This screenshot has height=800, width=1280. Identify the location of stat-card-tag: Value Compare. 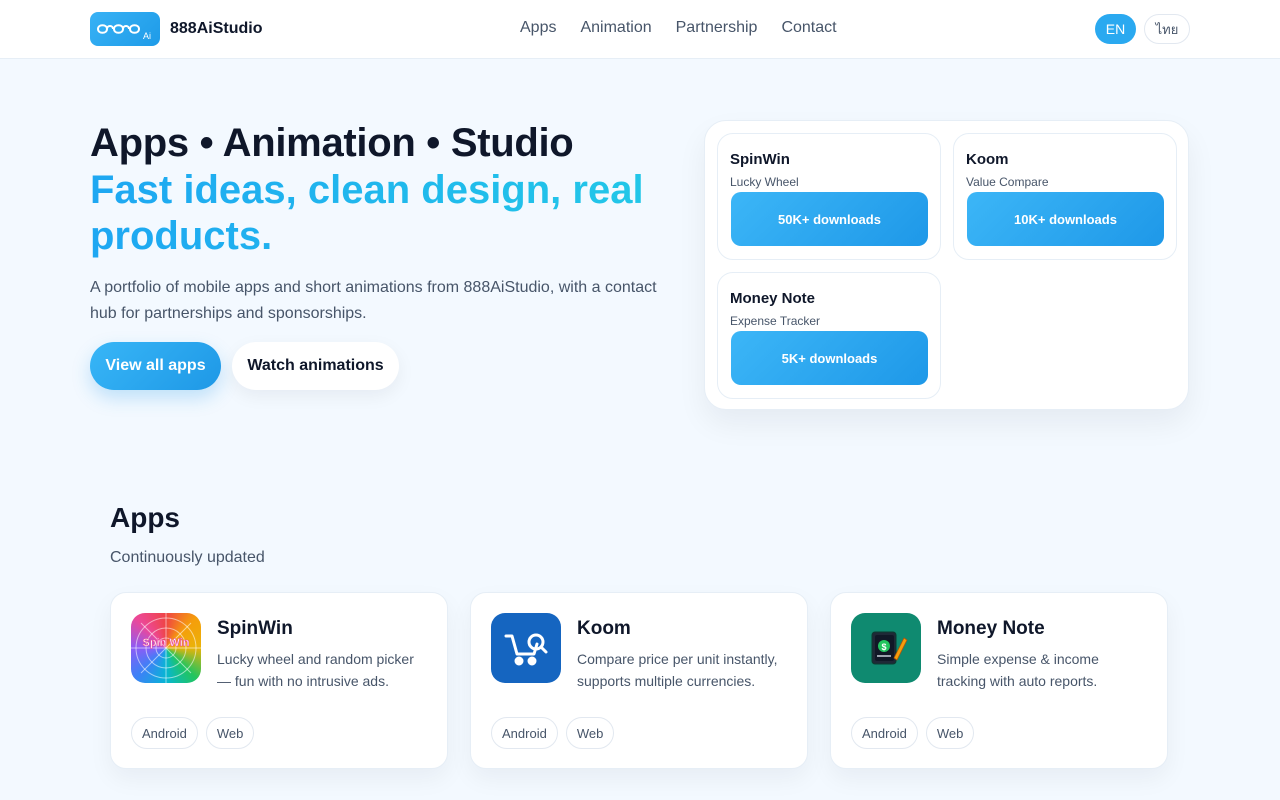
(1007, 182).